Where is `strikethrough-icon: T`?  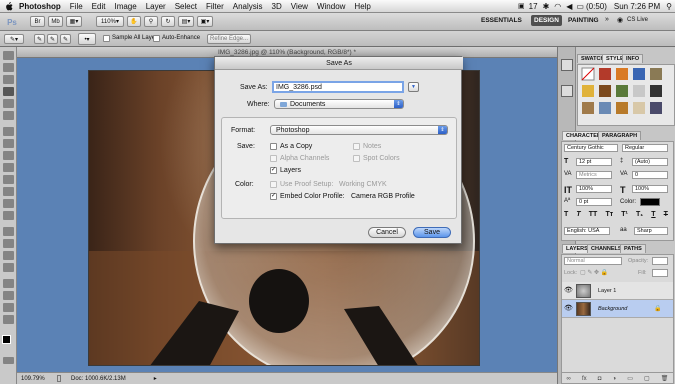 strikethrough-icon: T is located at coordinates (666, 216).